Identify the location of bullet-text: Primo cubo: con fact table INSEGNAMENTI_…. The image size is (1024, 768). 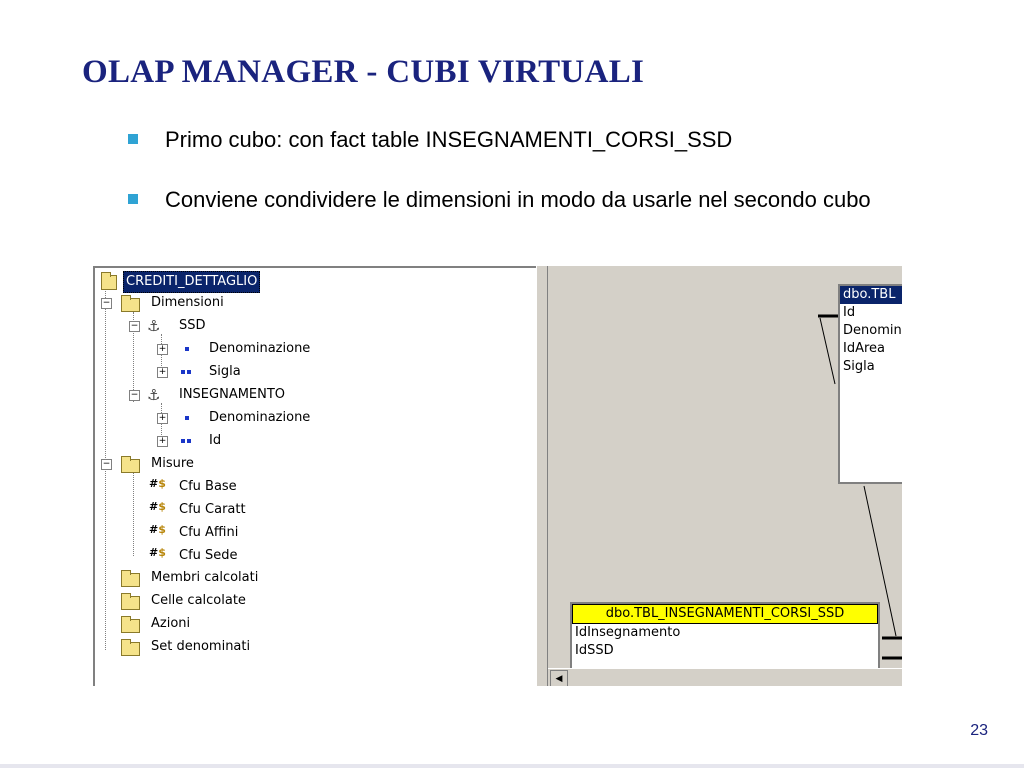
(449, 139).